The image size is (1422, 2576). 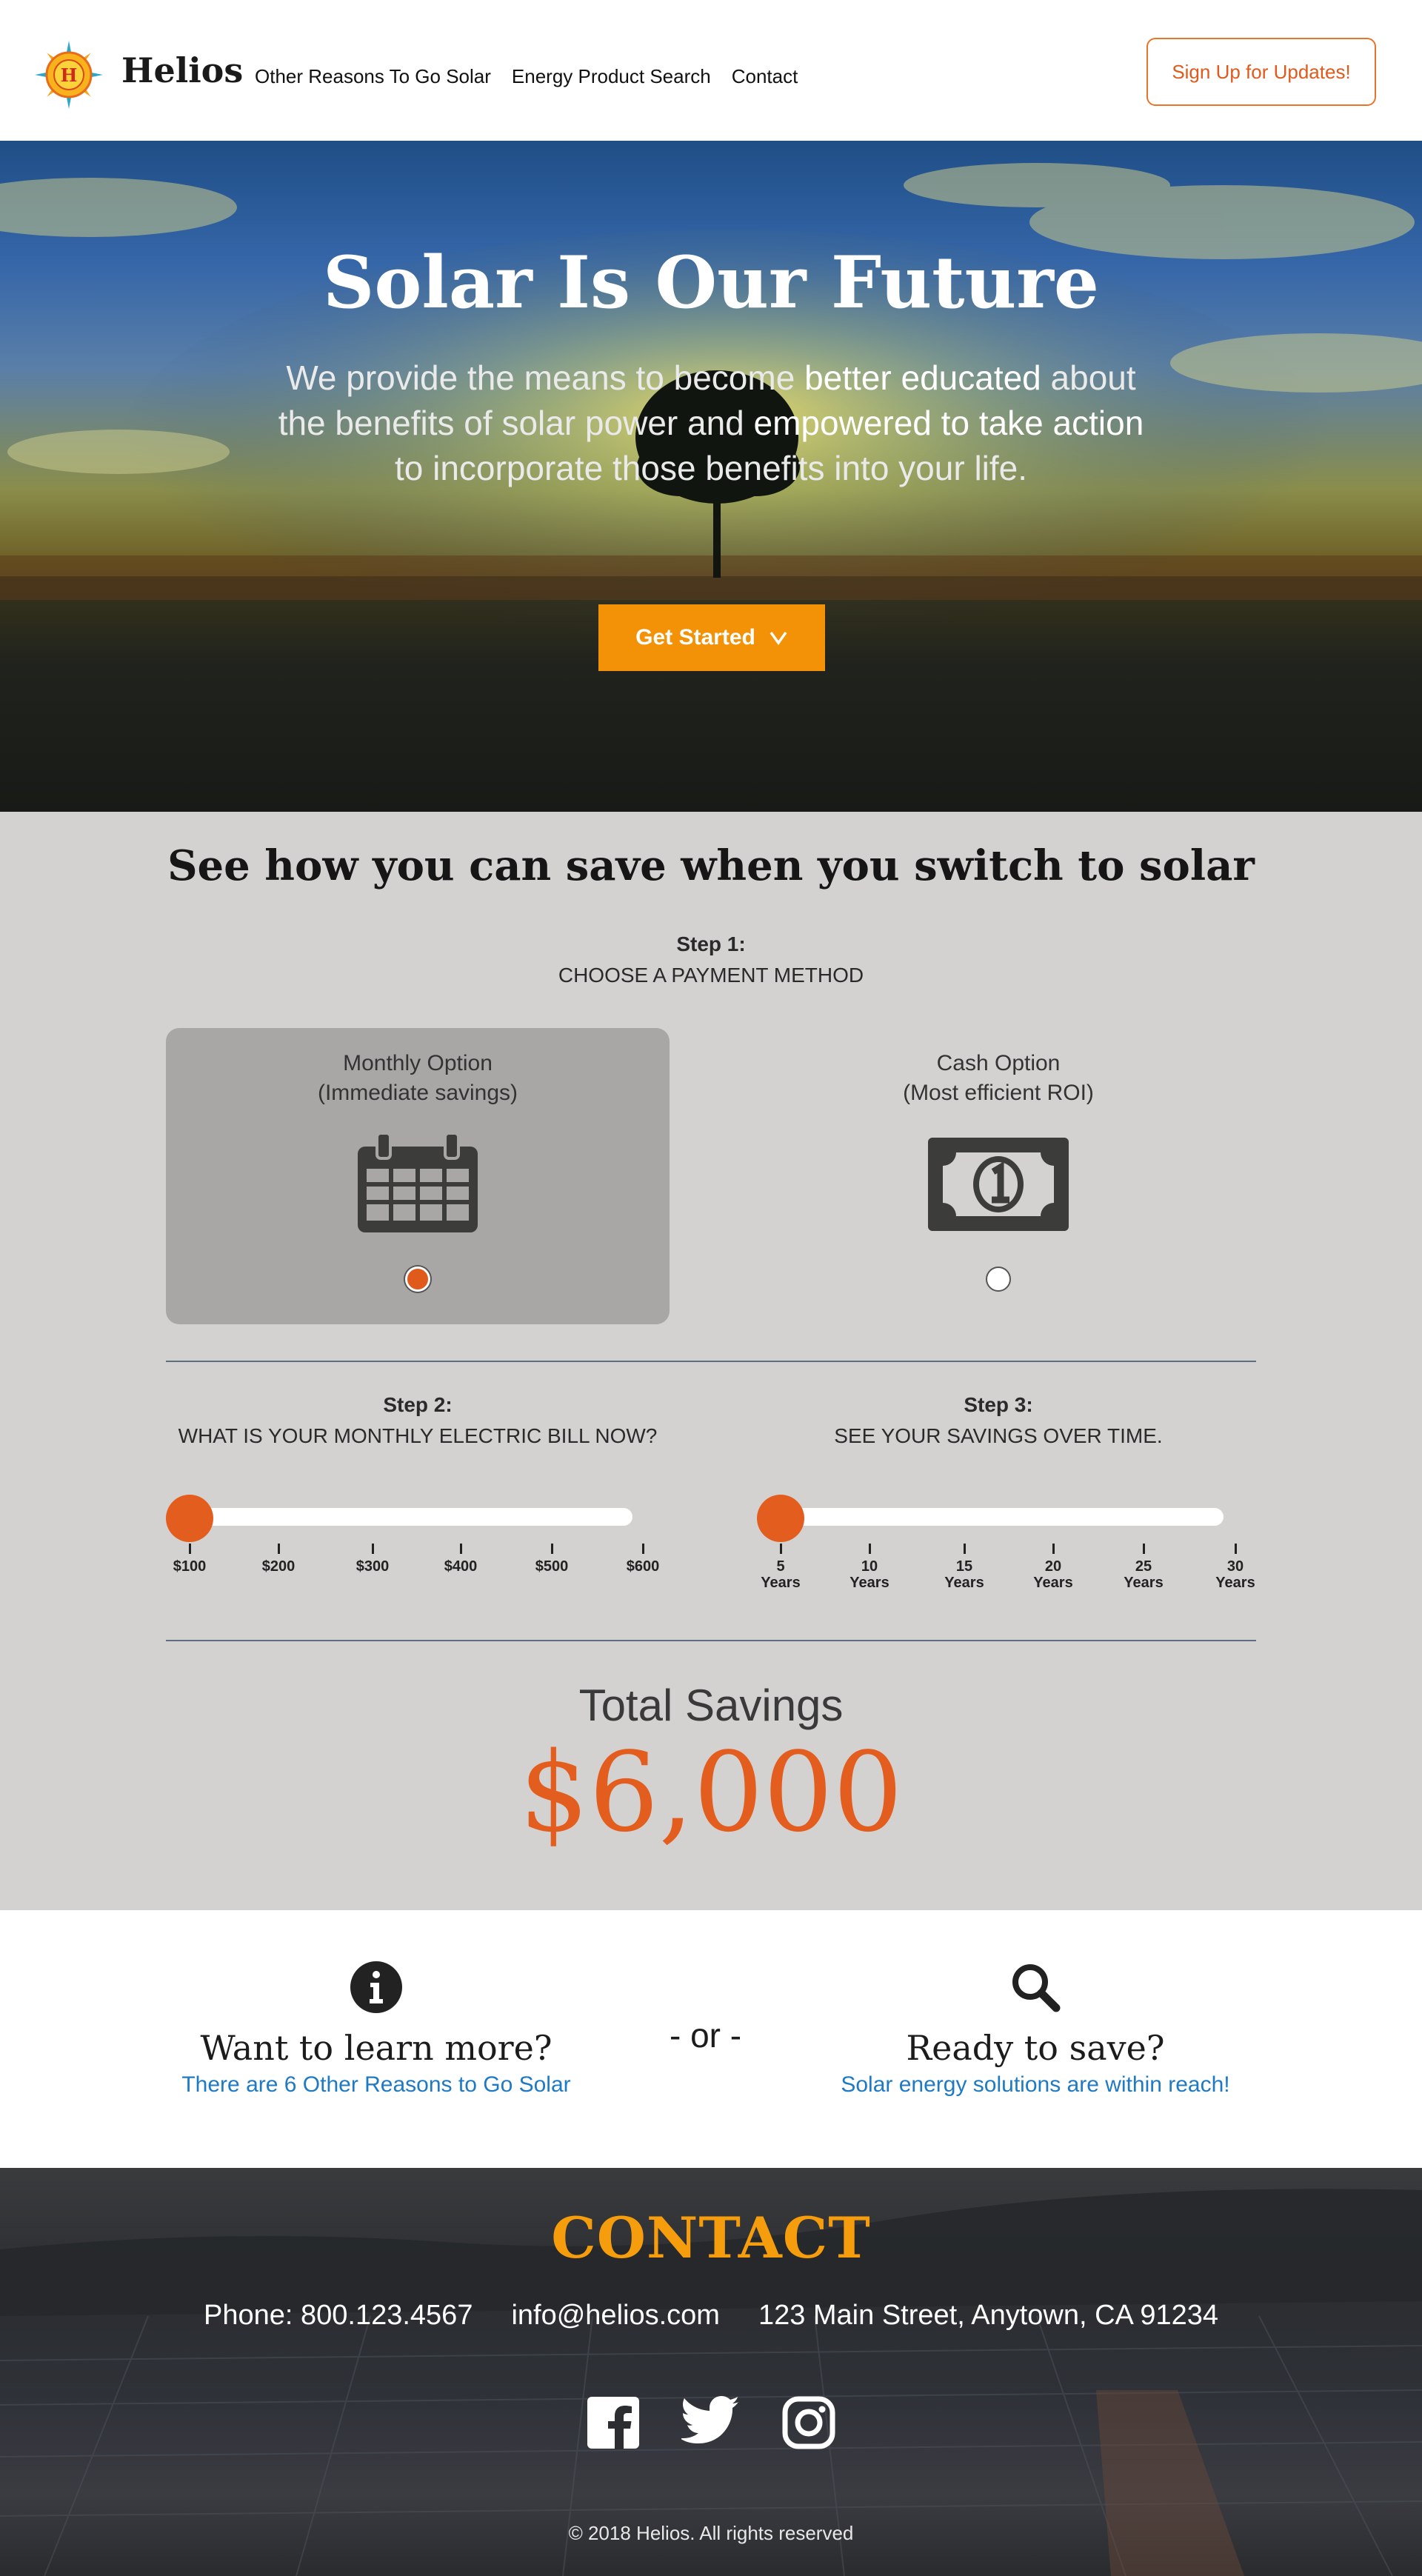 I want to click on electric-bill-slider, so click(x=406, y=1518).